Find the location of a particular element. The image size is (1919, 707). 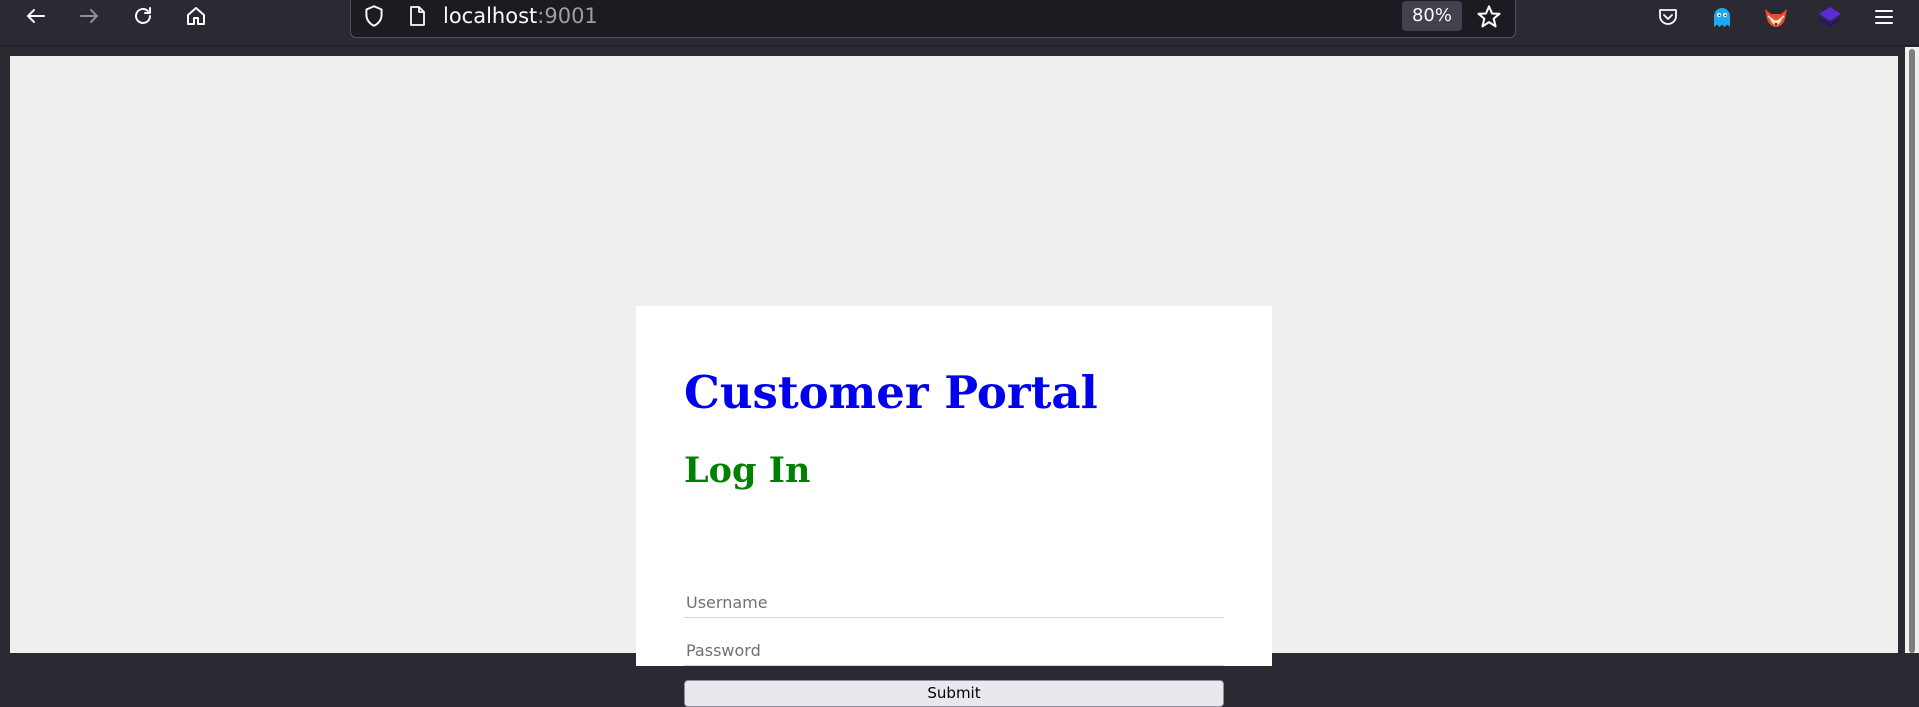

zoom-level-badge: 80% is located at coordinates (1432, 16).